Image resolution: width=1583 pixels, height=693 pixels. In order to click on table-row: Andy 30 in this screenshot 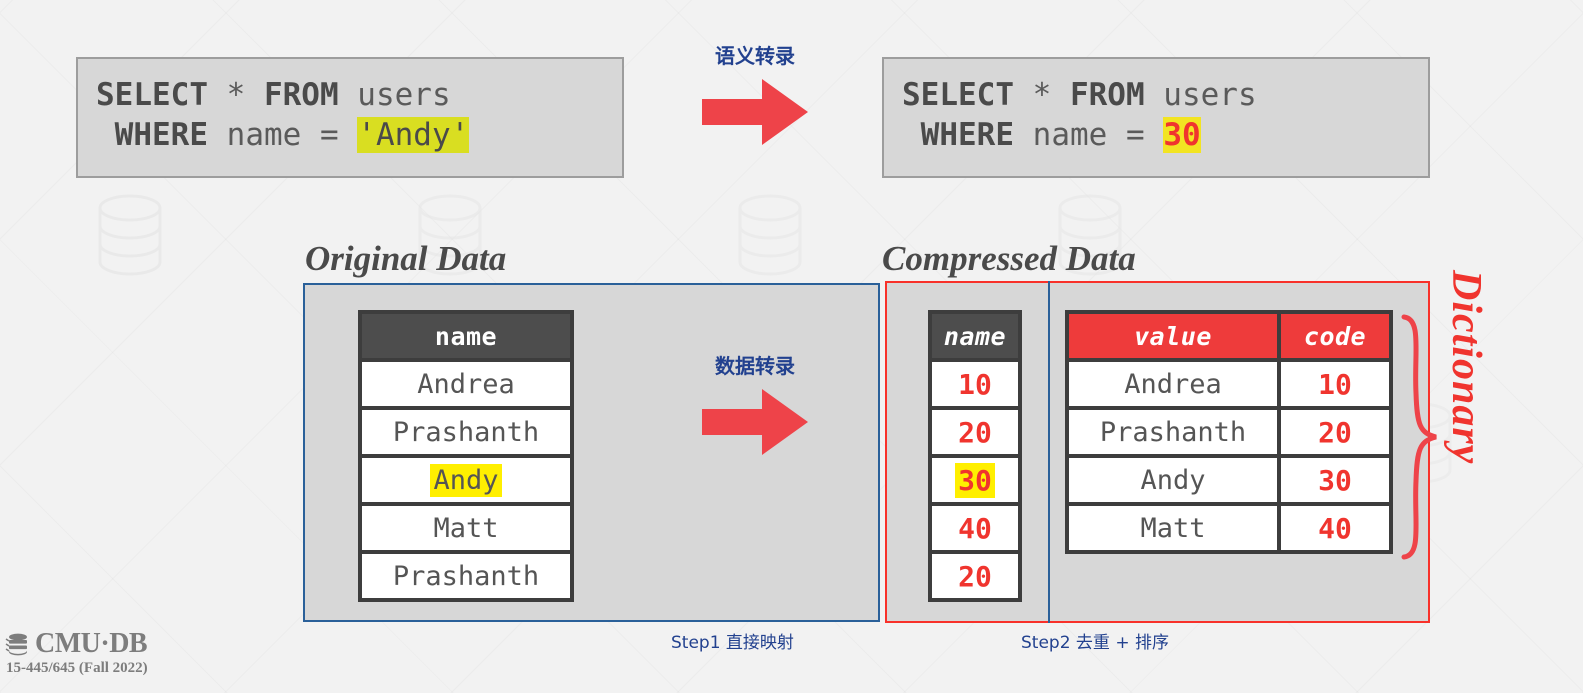, I will do `click(1229, 480)`.